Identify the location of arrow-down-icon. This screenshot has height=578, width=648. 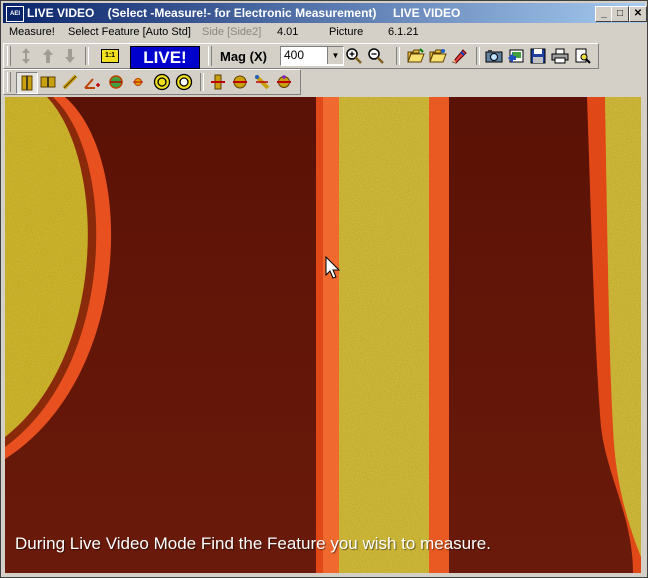
(70, 56).